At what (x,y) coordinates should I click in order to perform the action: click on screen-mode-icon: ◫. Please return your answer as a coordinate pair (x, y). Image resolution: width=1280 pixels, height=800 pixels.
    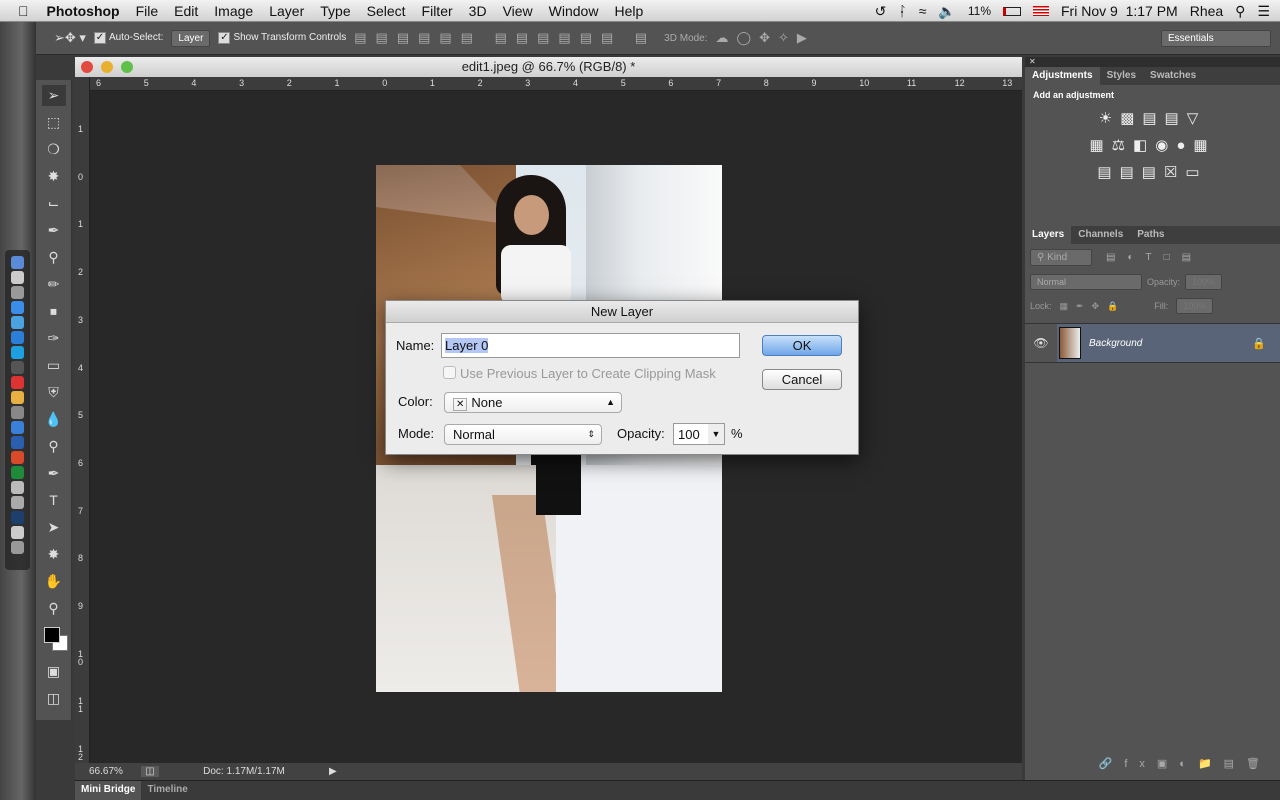
    Looking at the image, I should click on (54, 698).